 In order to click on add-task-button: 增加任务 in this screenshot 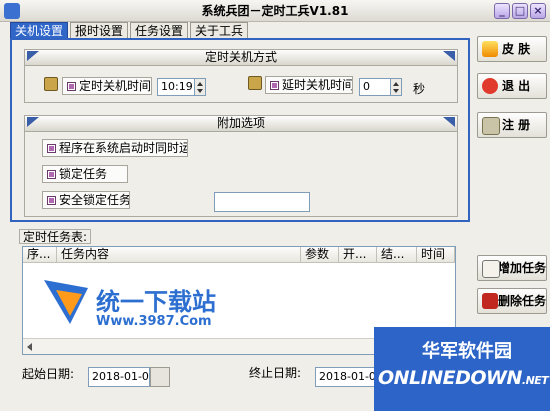, I will do `click(512, 268)`.